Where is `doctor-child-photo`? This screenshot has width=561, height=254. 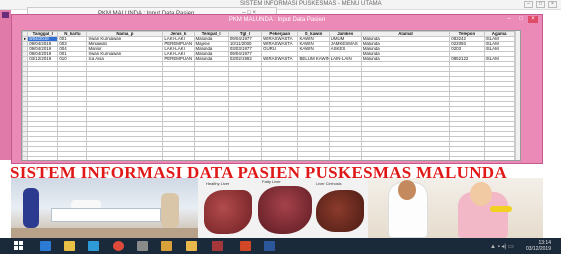 doctor-child-photo is located at coordinates (455, 208).